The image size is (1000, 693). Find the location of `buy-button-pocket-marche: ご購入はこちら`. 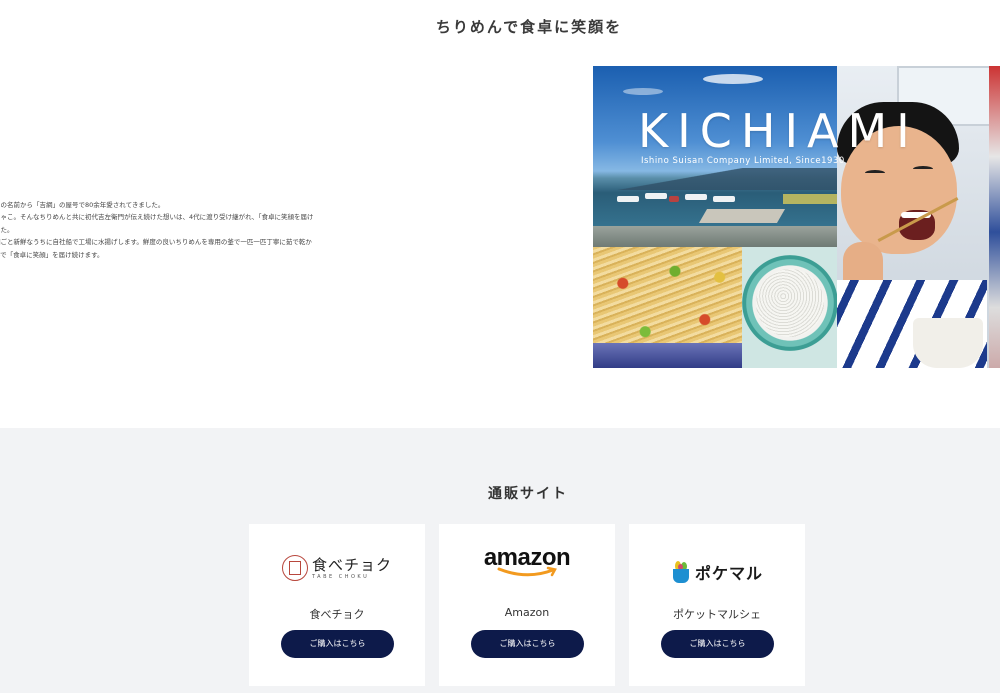

buy-button-pocket-marche: ご購入はこちら is located at coordinates (717, 644).